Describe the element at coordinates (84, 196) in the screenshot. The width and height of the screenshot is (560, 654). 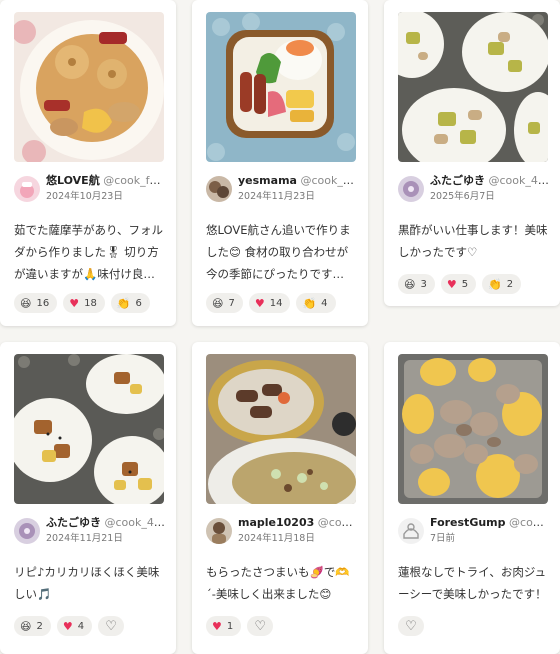
I see `post-date: 2024年10月23日` at that location.